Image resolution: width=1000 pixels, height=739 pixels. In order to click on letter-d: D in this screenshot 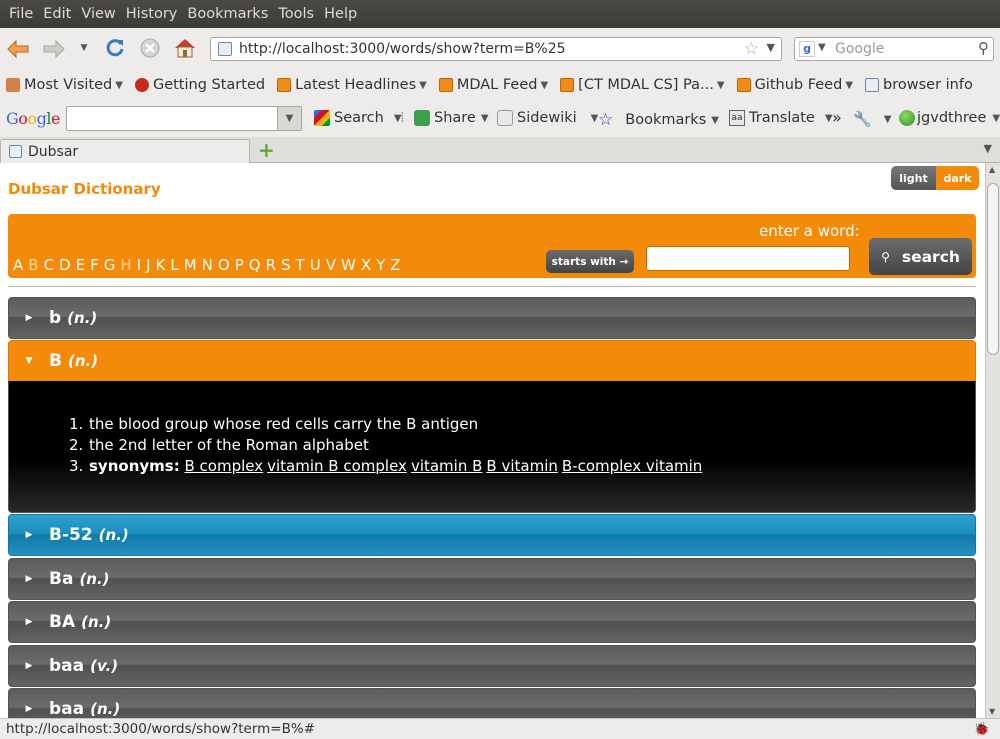, I will do `click(65, 265)`.